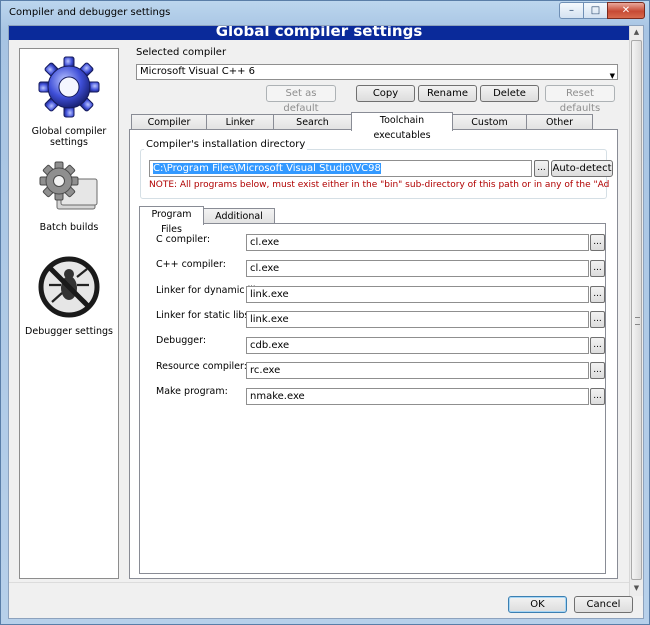 The height and width of the screenshot is (625, 650). What do you see at coordinates (603, 604) in the screenshot?
I see `cancel-button: Cancel` at bounding box center [603, 604].